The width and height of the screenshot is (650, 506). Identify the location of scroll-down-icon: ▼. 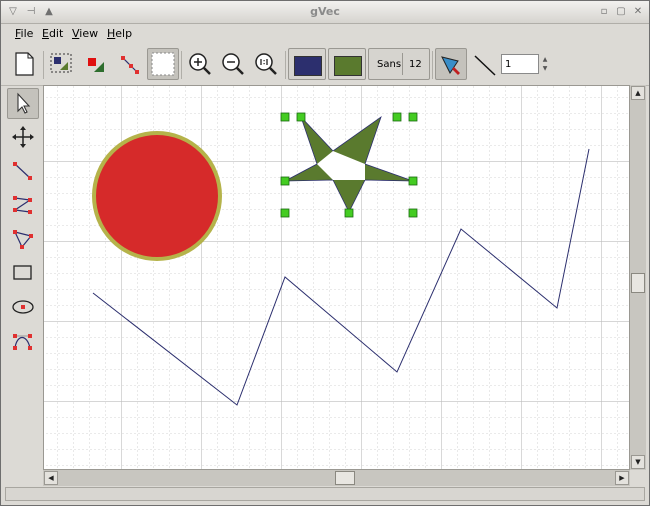
(638, 462).